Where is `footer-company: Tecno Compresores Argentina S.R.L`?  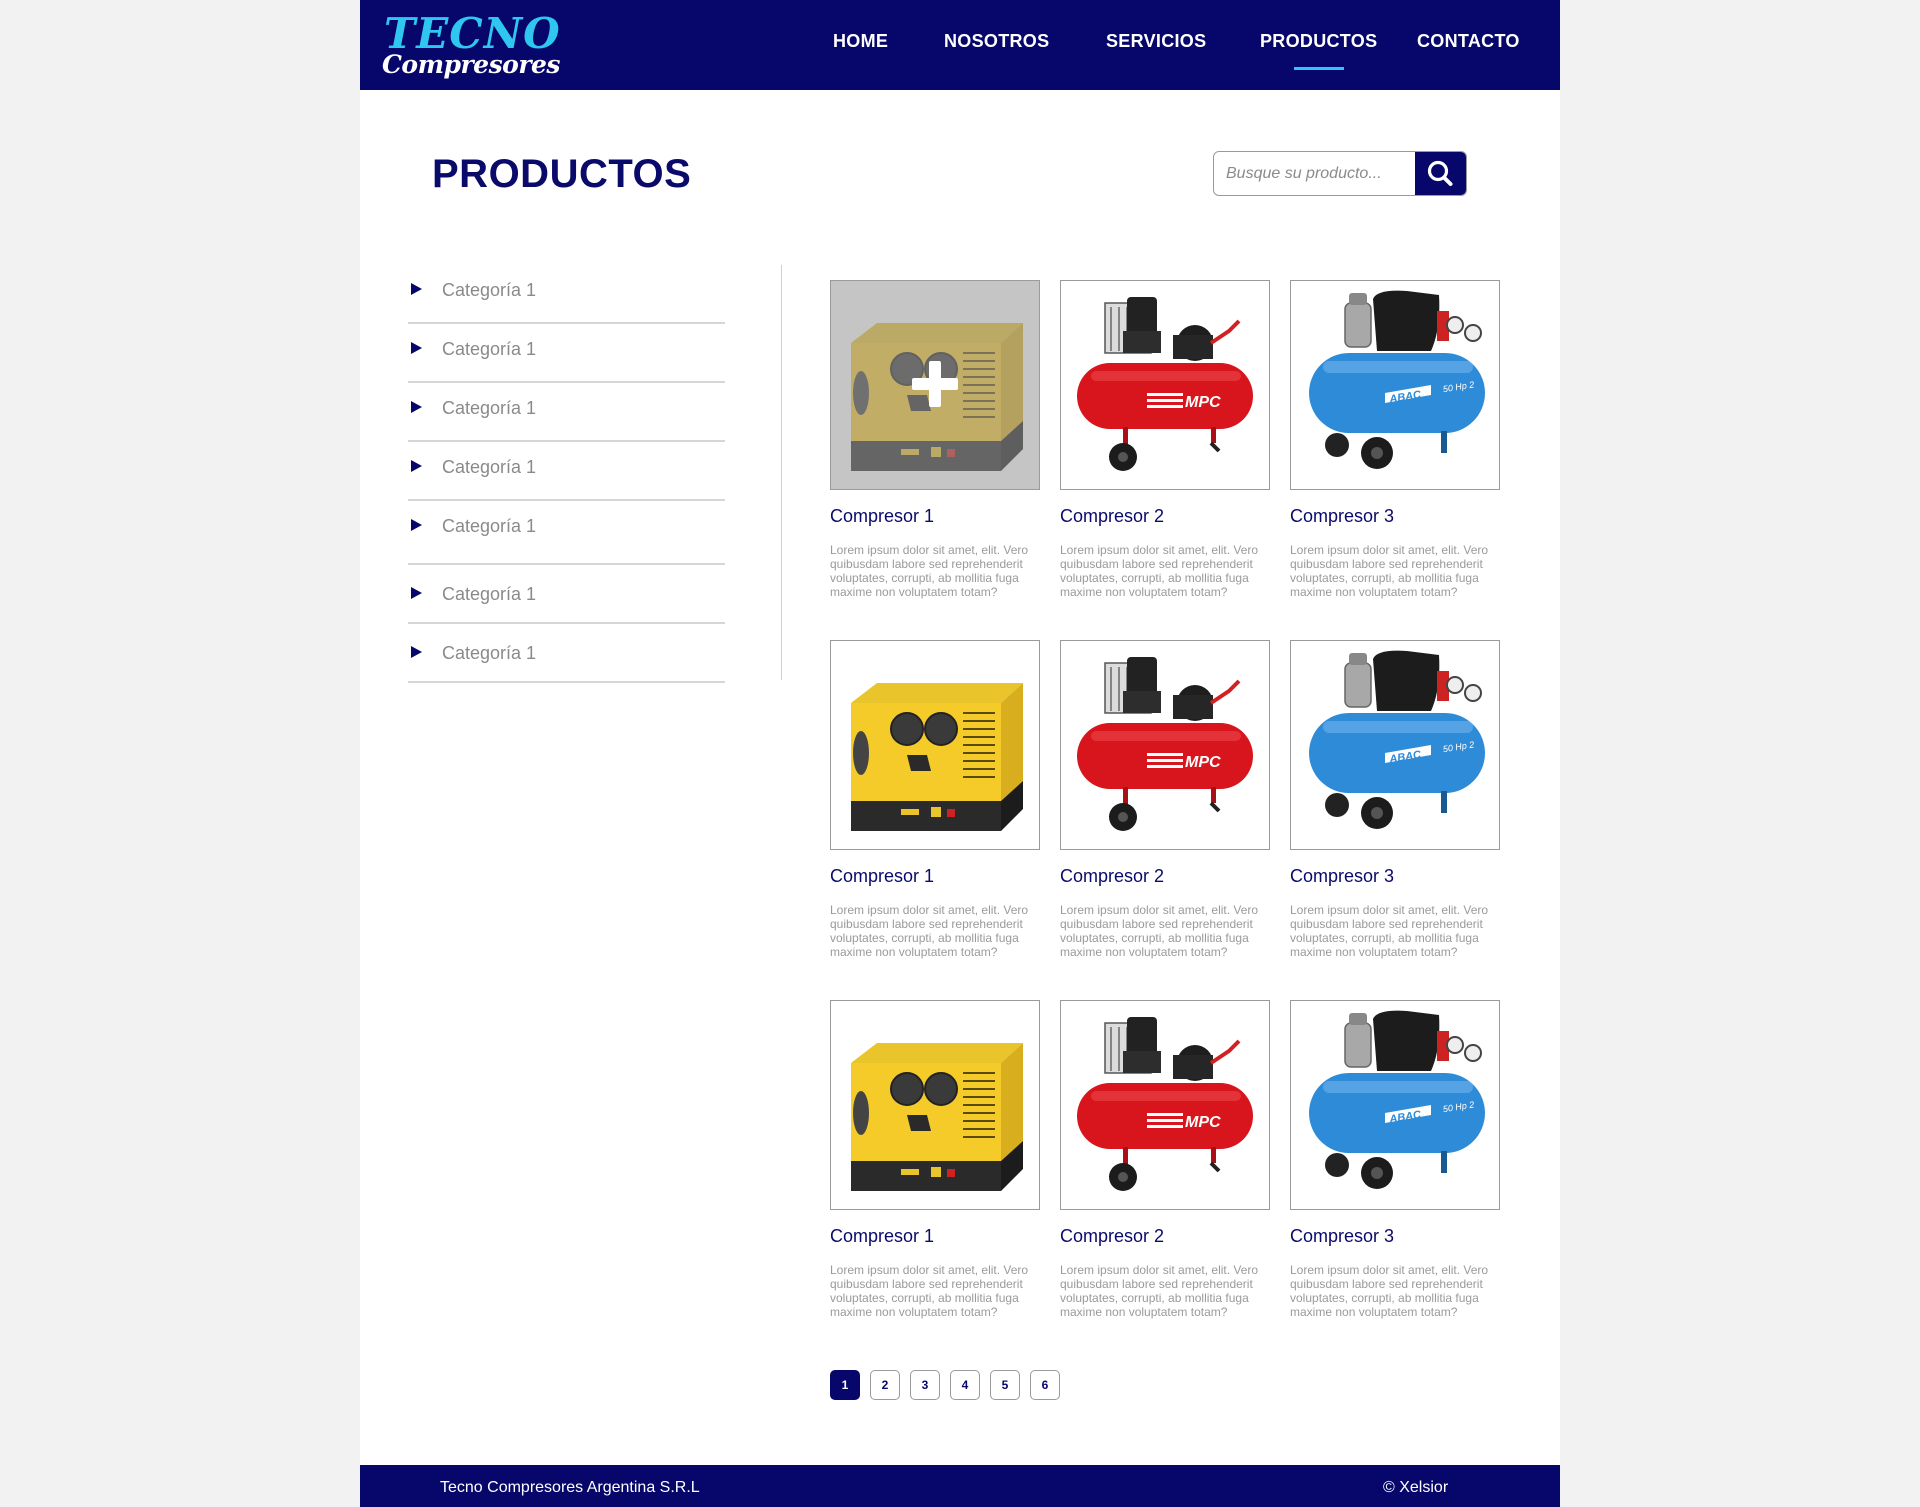 footer-company: Tecno Compresores Argentina S.R.L is located at coordinates (570, 1487).